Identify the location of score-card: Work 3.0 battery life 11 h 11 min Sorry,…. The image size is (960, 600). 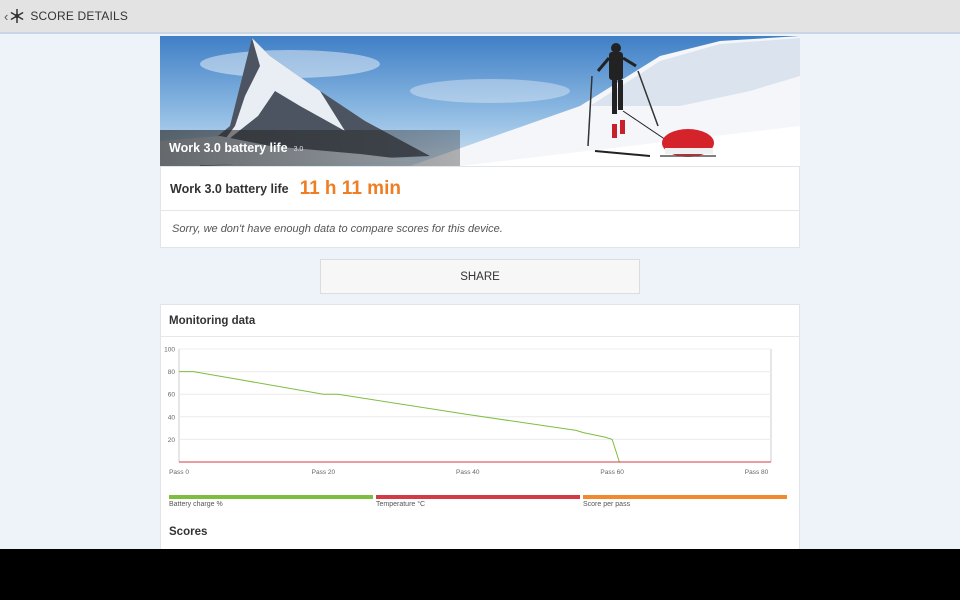
(480, 207).